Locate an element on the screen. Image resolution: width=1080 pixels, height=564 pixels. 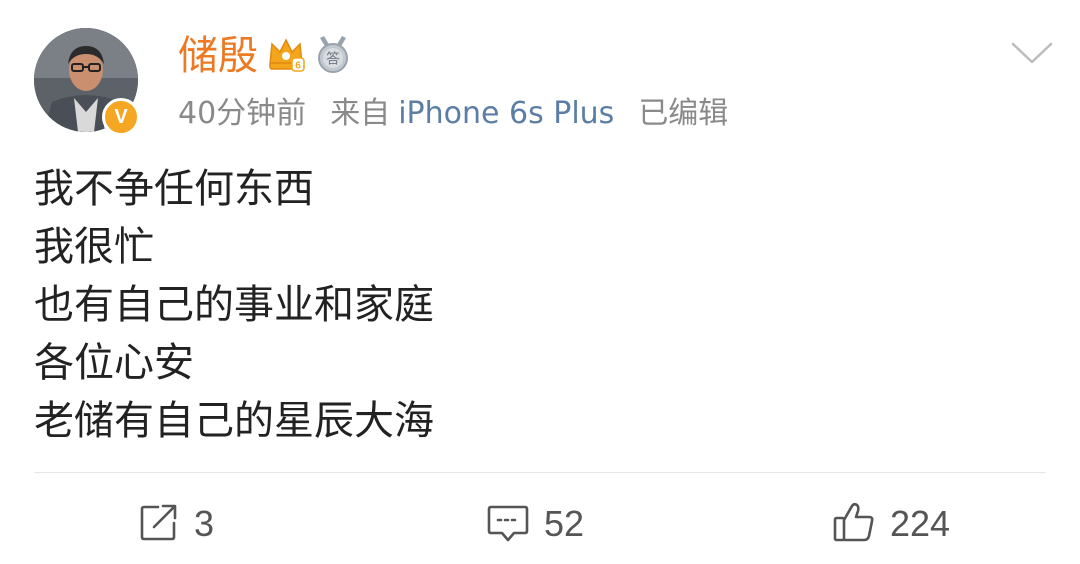
medal-glyph-text: 答 is located at coordinates (333, 59).